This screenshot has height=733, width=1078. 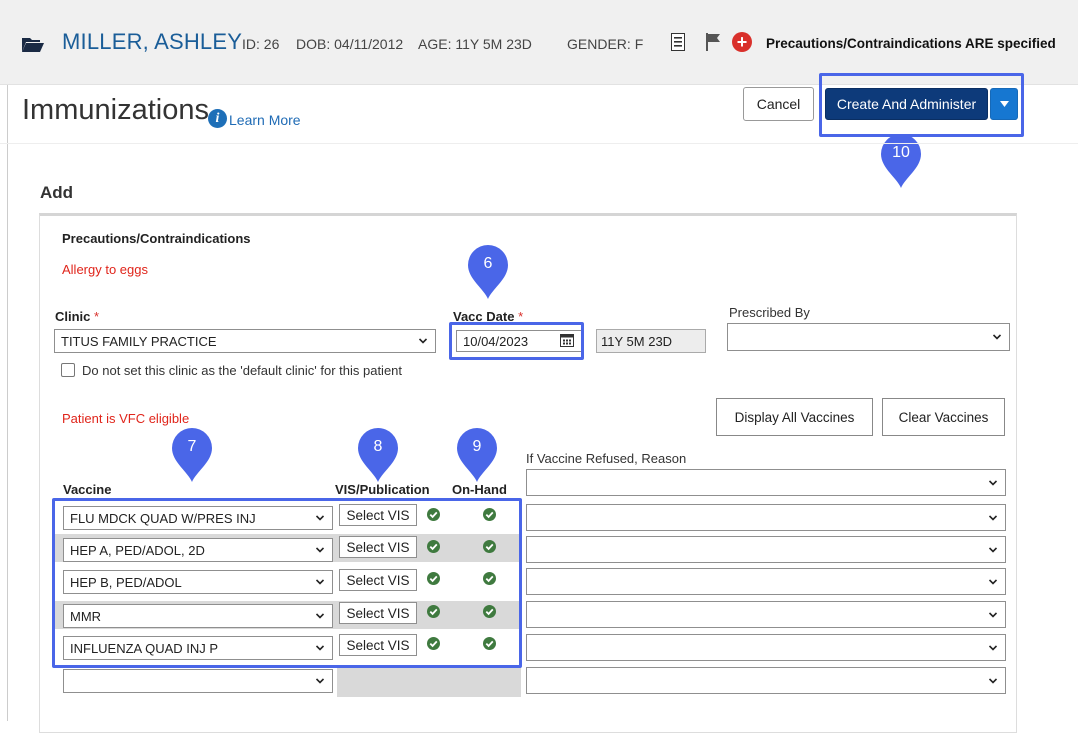 What do you see at coordinates (606, 458) in the screenshot?
I see `col-header-refused-reason: If Vaccine Refused, Reason` at bounding box center [606, 458].